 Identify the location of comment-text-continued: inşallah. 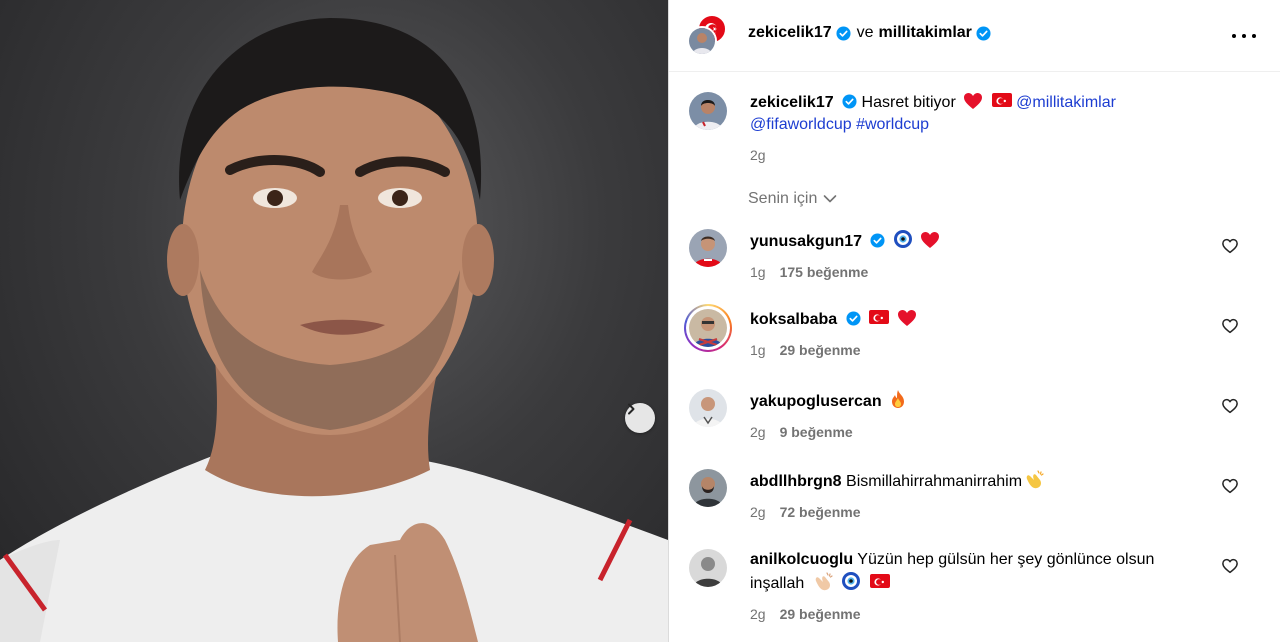
(777, 583).